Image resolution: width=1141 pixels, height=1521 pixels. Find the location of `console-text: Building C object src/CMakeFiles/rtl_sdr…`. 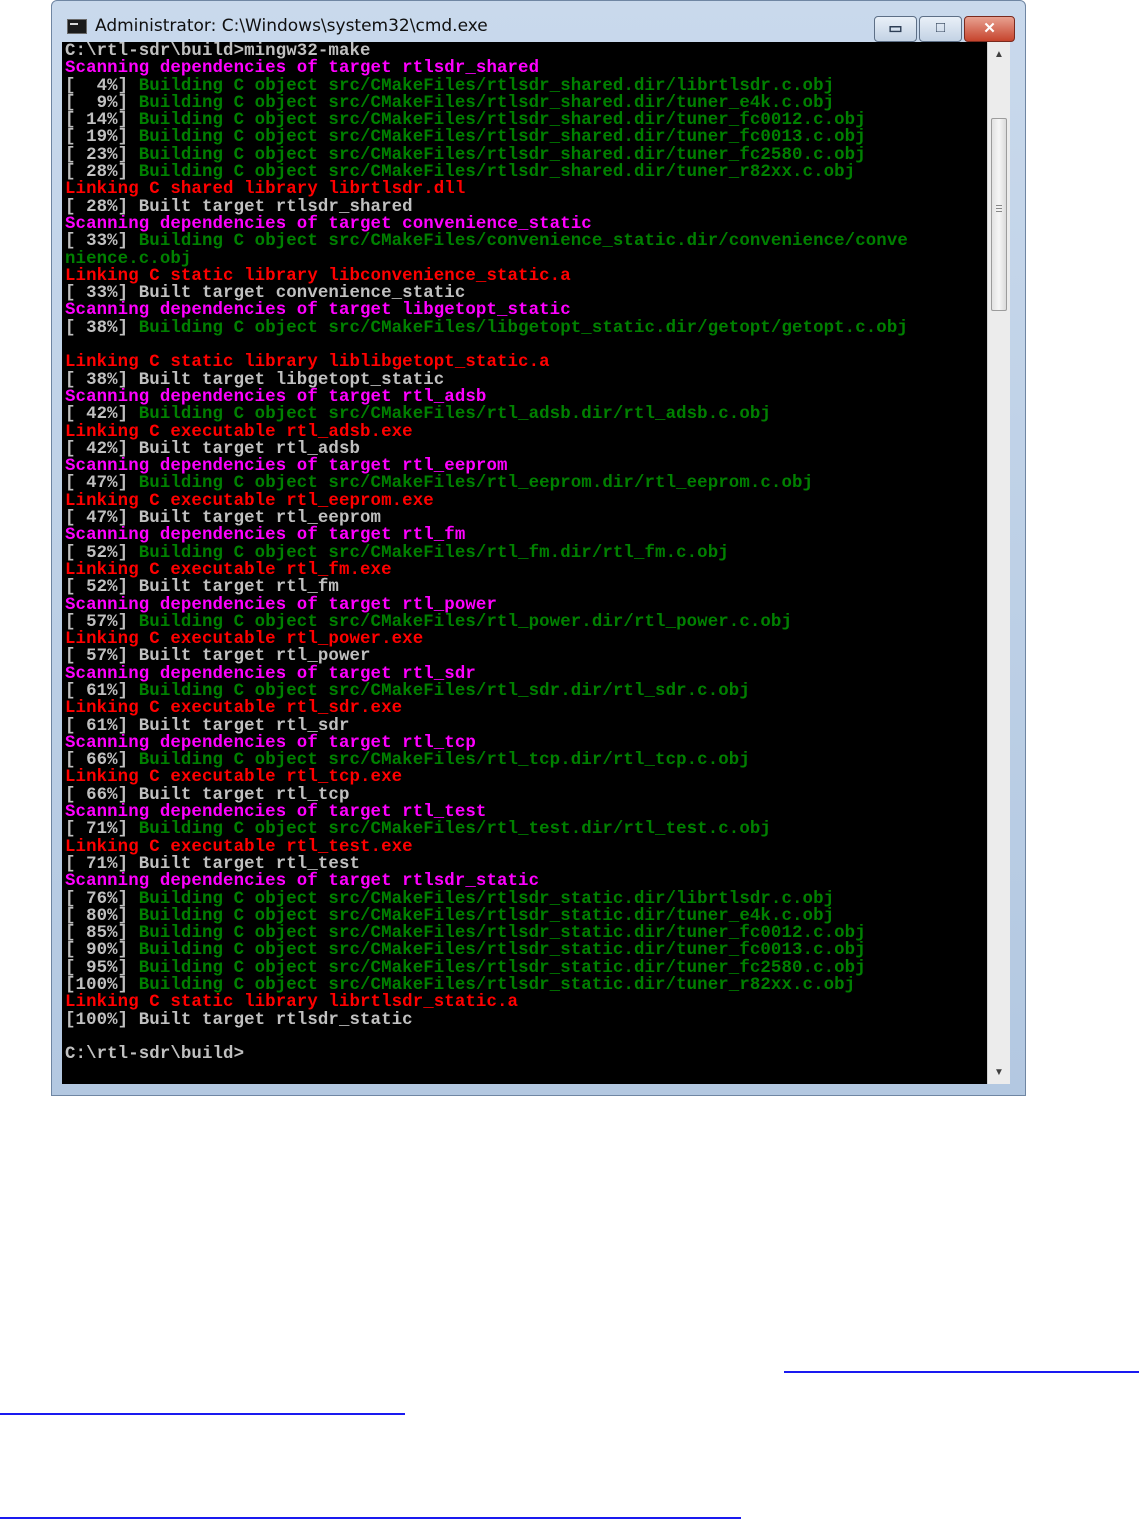

console-text: Building C object src/CMakeFiles/rtl_sdr… is located at coordinates (444, 691).